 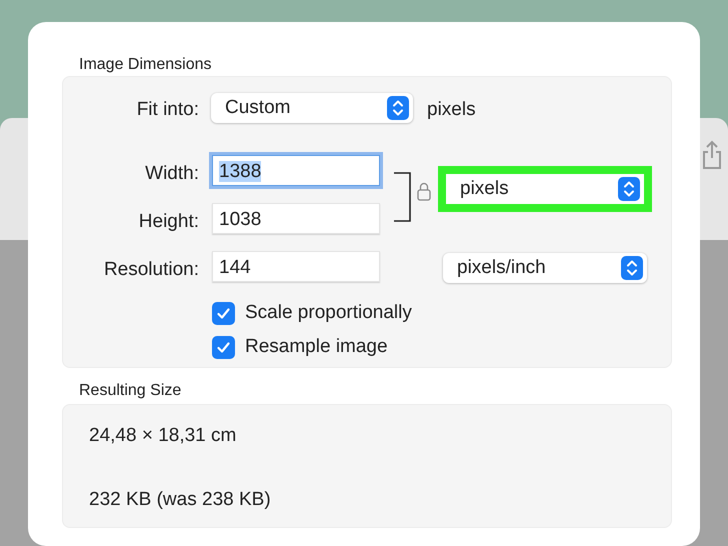 I want to click on input-field: 1388, so click(x=296, y=170).